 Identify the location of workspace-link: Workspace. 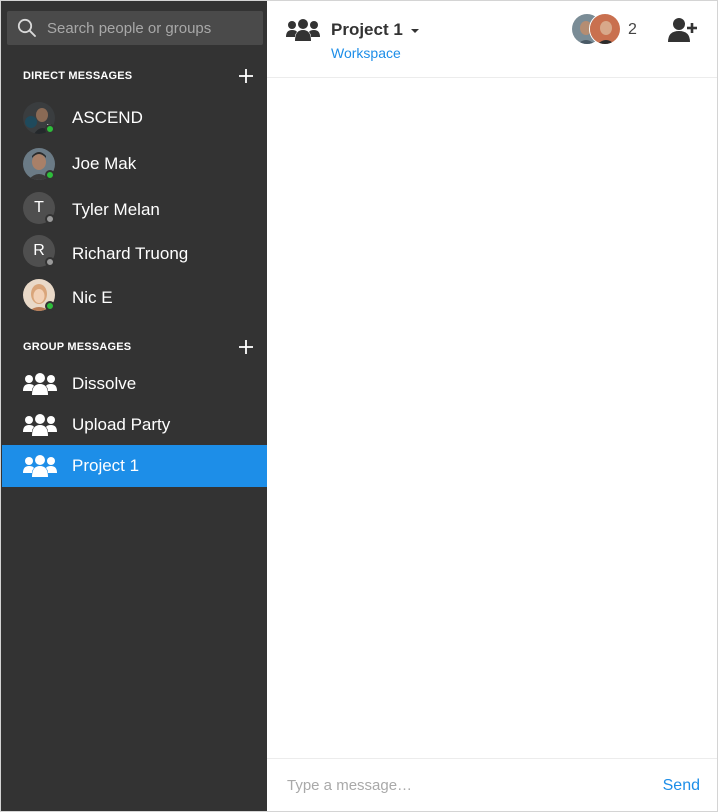
(366, 53).